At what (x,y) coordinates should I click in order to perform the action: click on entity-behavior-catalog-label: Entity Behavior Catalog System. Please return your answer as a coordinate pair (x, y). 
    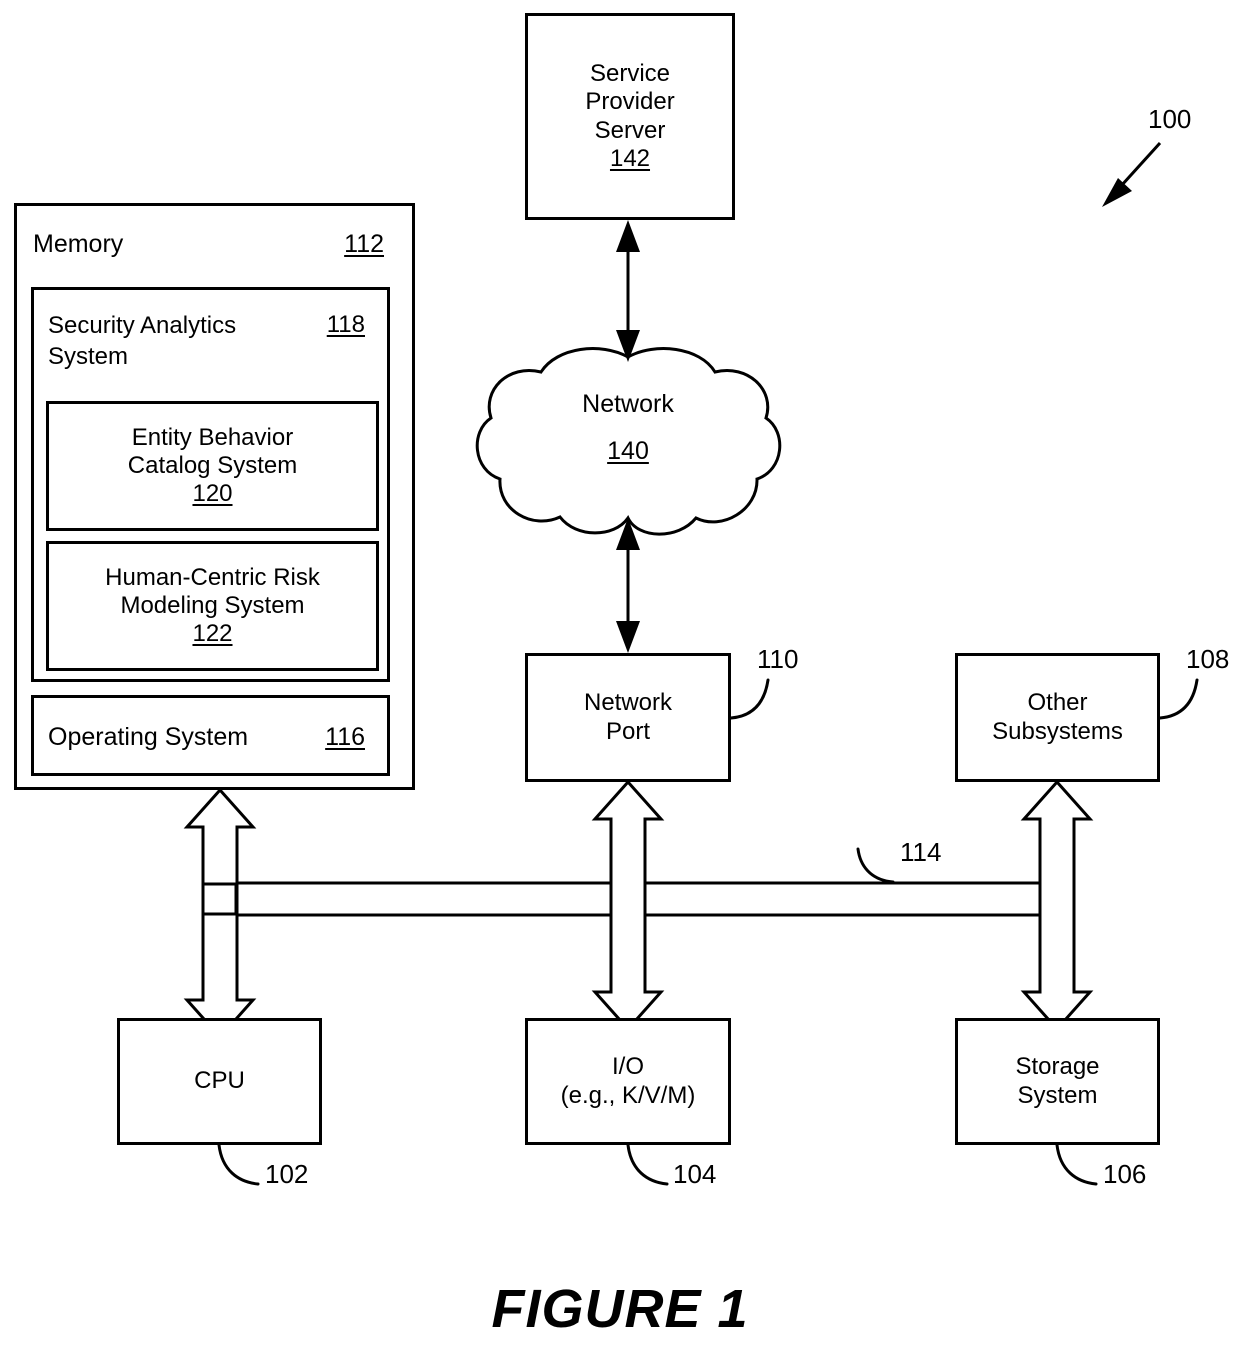
    Looking at the image, I should click on (212, 451).